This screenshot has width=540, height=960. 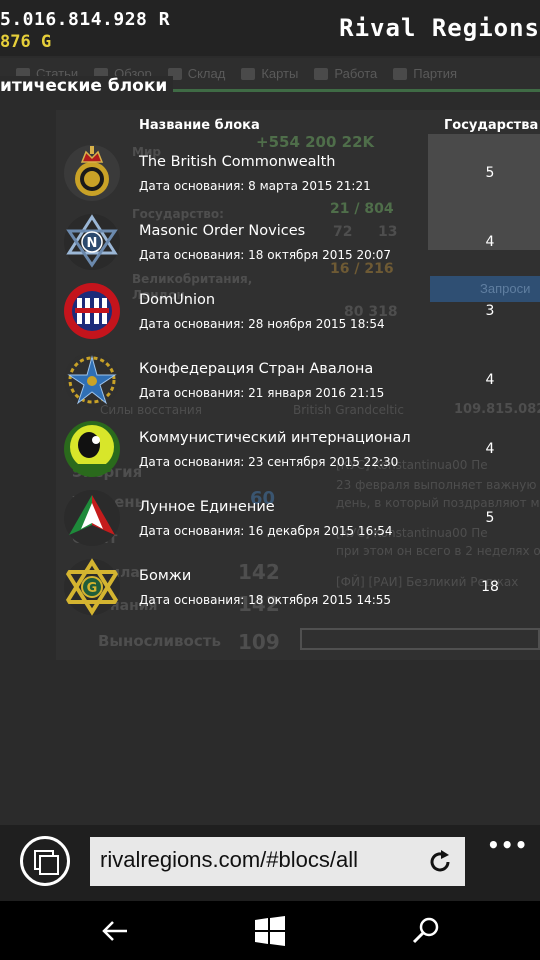 I want to click on bg-progress-bar, so click(x=420, y=639).